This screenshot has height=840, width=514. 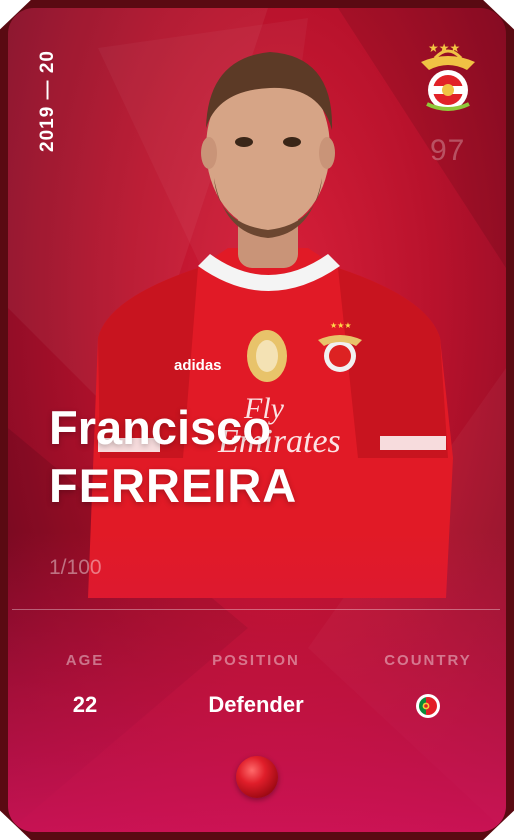 What do you see at coordinates (173, 485) in the screenshot?
I see `player-last-name: FERREIRA` at bounding box center [173, 485].